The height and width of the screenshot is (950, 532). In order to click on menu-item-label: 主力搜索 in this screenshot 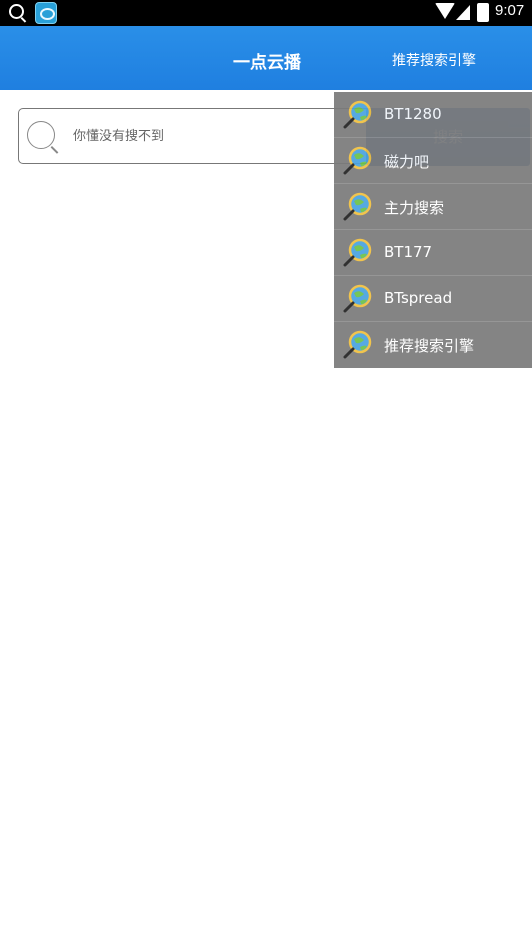, I will do `click(414, 208)`.